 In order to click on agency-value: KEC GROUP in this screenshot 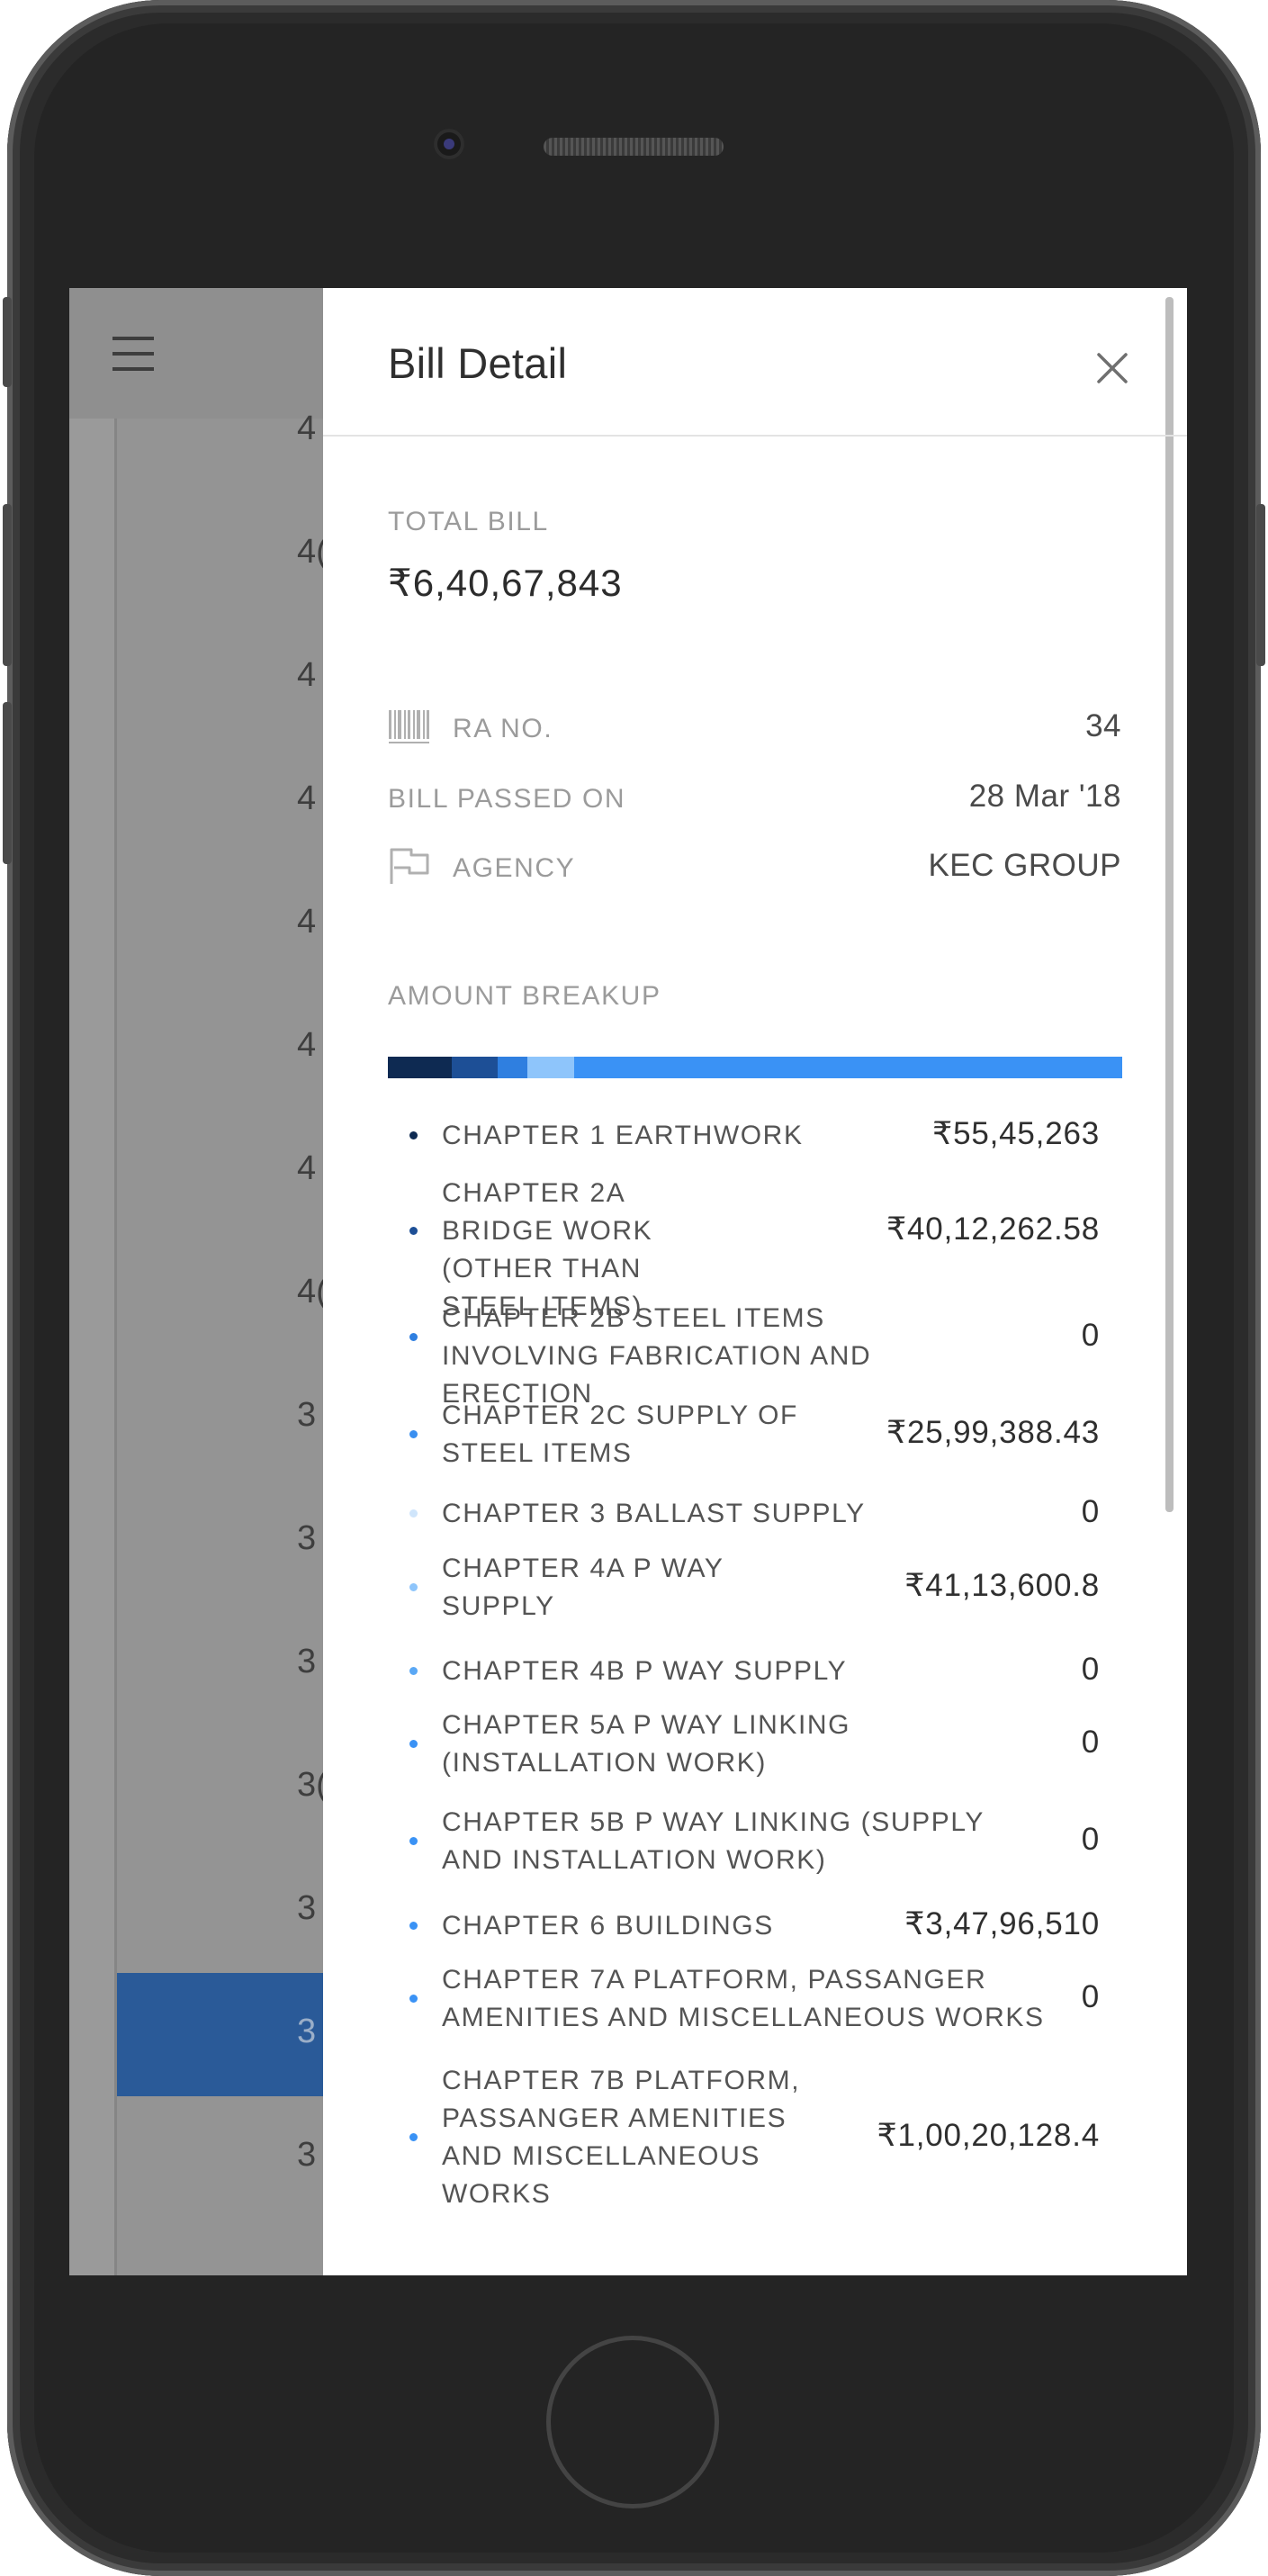, I will do `click(1024, 865)`.